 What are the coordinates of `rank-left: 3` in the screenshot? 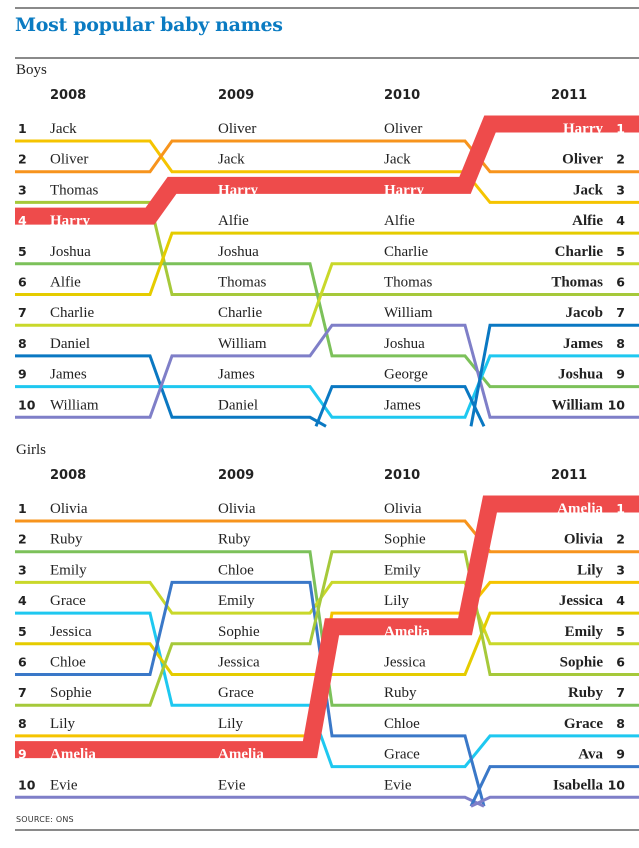 It's located at (22, 569).